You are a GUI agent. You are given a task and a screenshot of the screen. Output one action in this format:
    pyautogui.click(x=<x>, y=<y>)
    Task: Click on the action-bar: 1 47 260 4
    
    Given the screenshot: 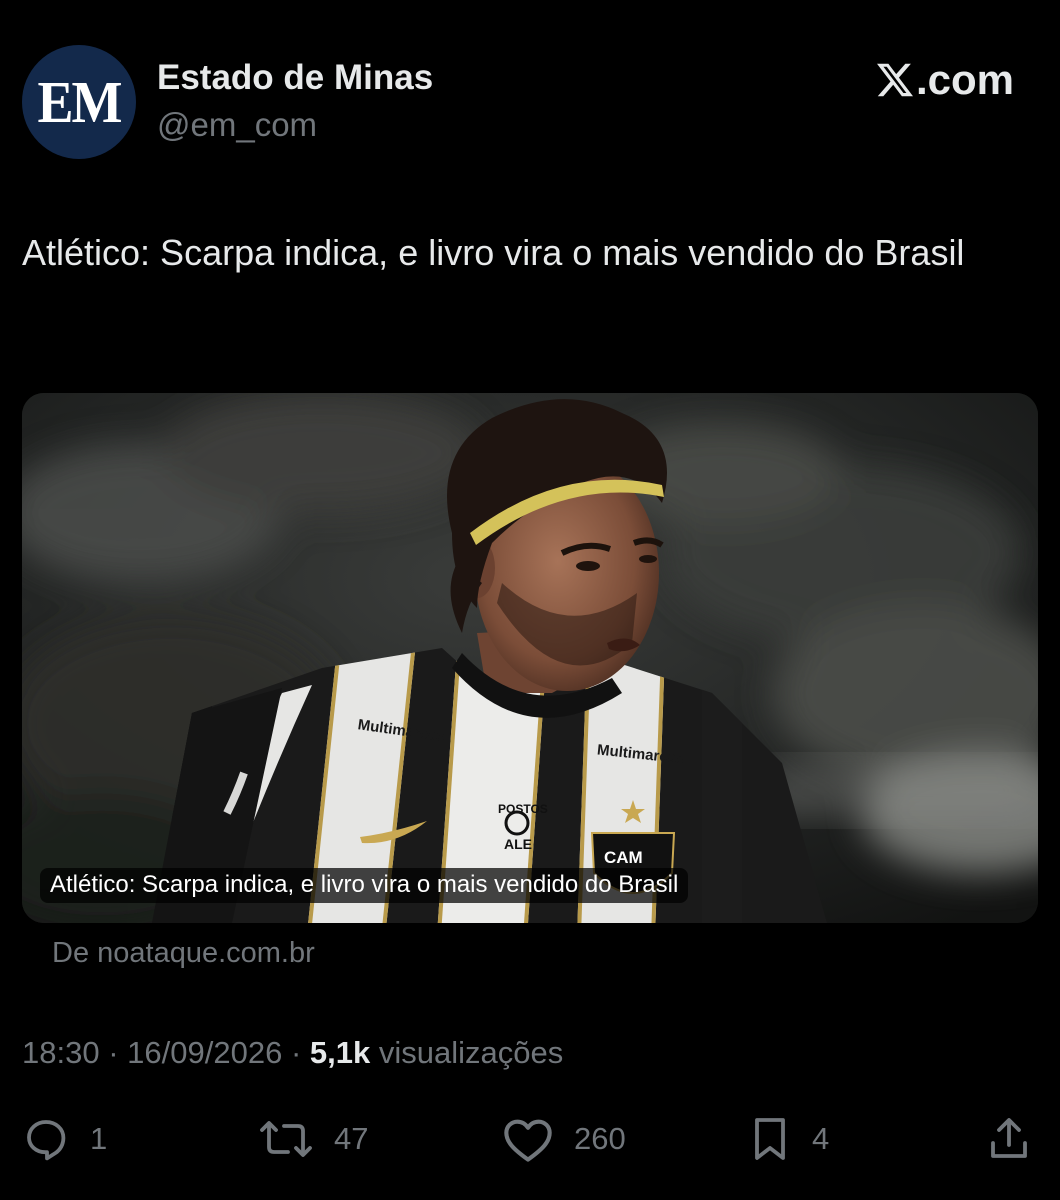 What is the action you would take?
    pyautogui.click(x=530, y=1140)
    